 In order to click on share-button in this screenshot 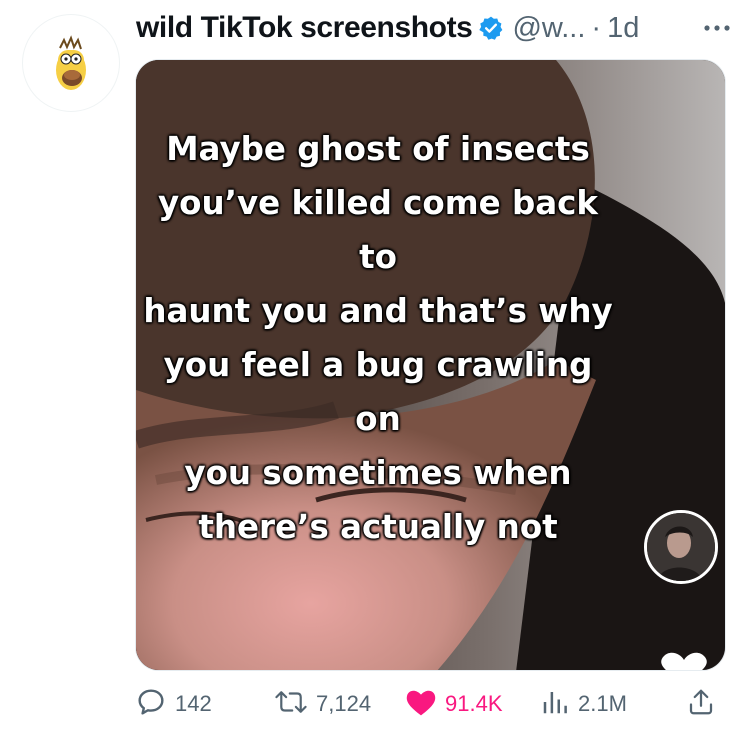, I will do `click(701, 704)`.